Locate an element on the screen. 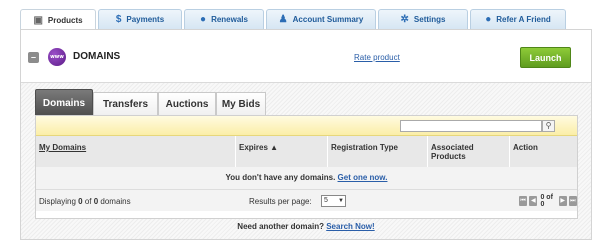  search-input is located at coordinates (471, 126).